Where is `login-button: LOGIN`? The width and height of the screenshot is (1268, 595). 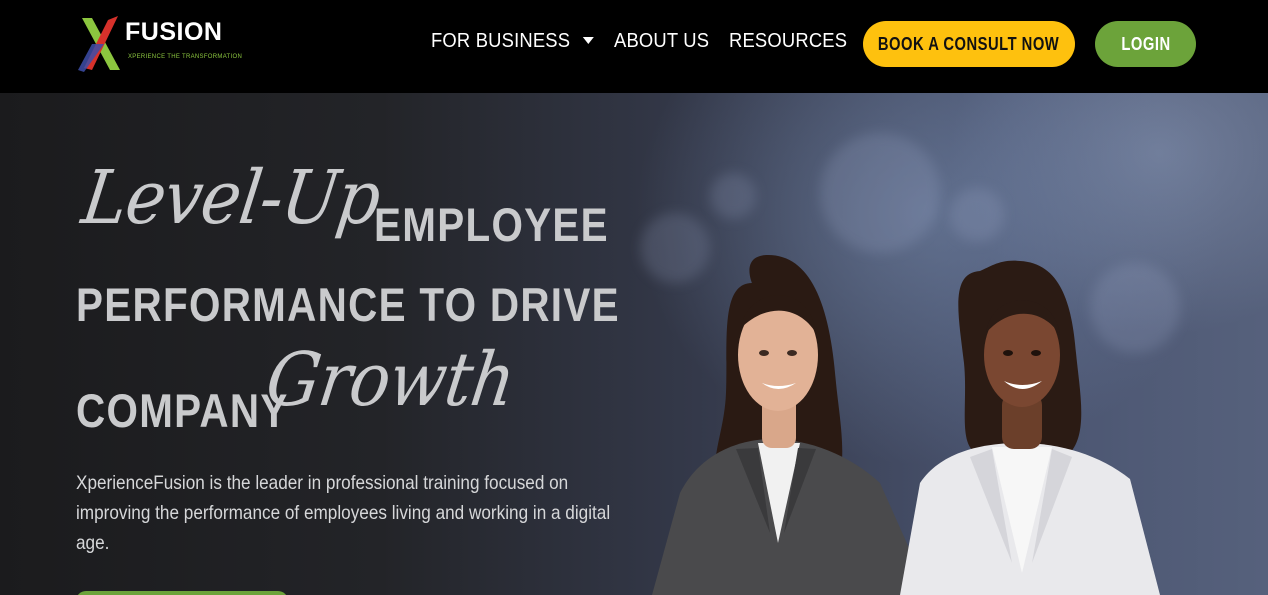 login-button: LOGIN is located at coordinates (1145, 44).